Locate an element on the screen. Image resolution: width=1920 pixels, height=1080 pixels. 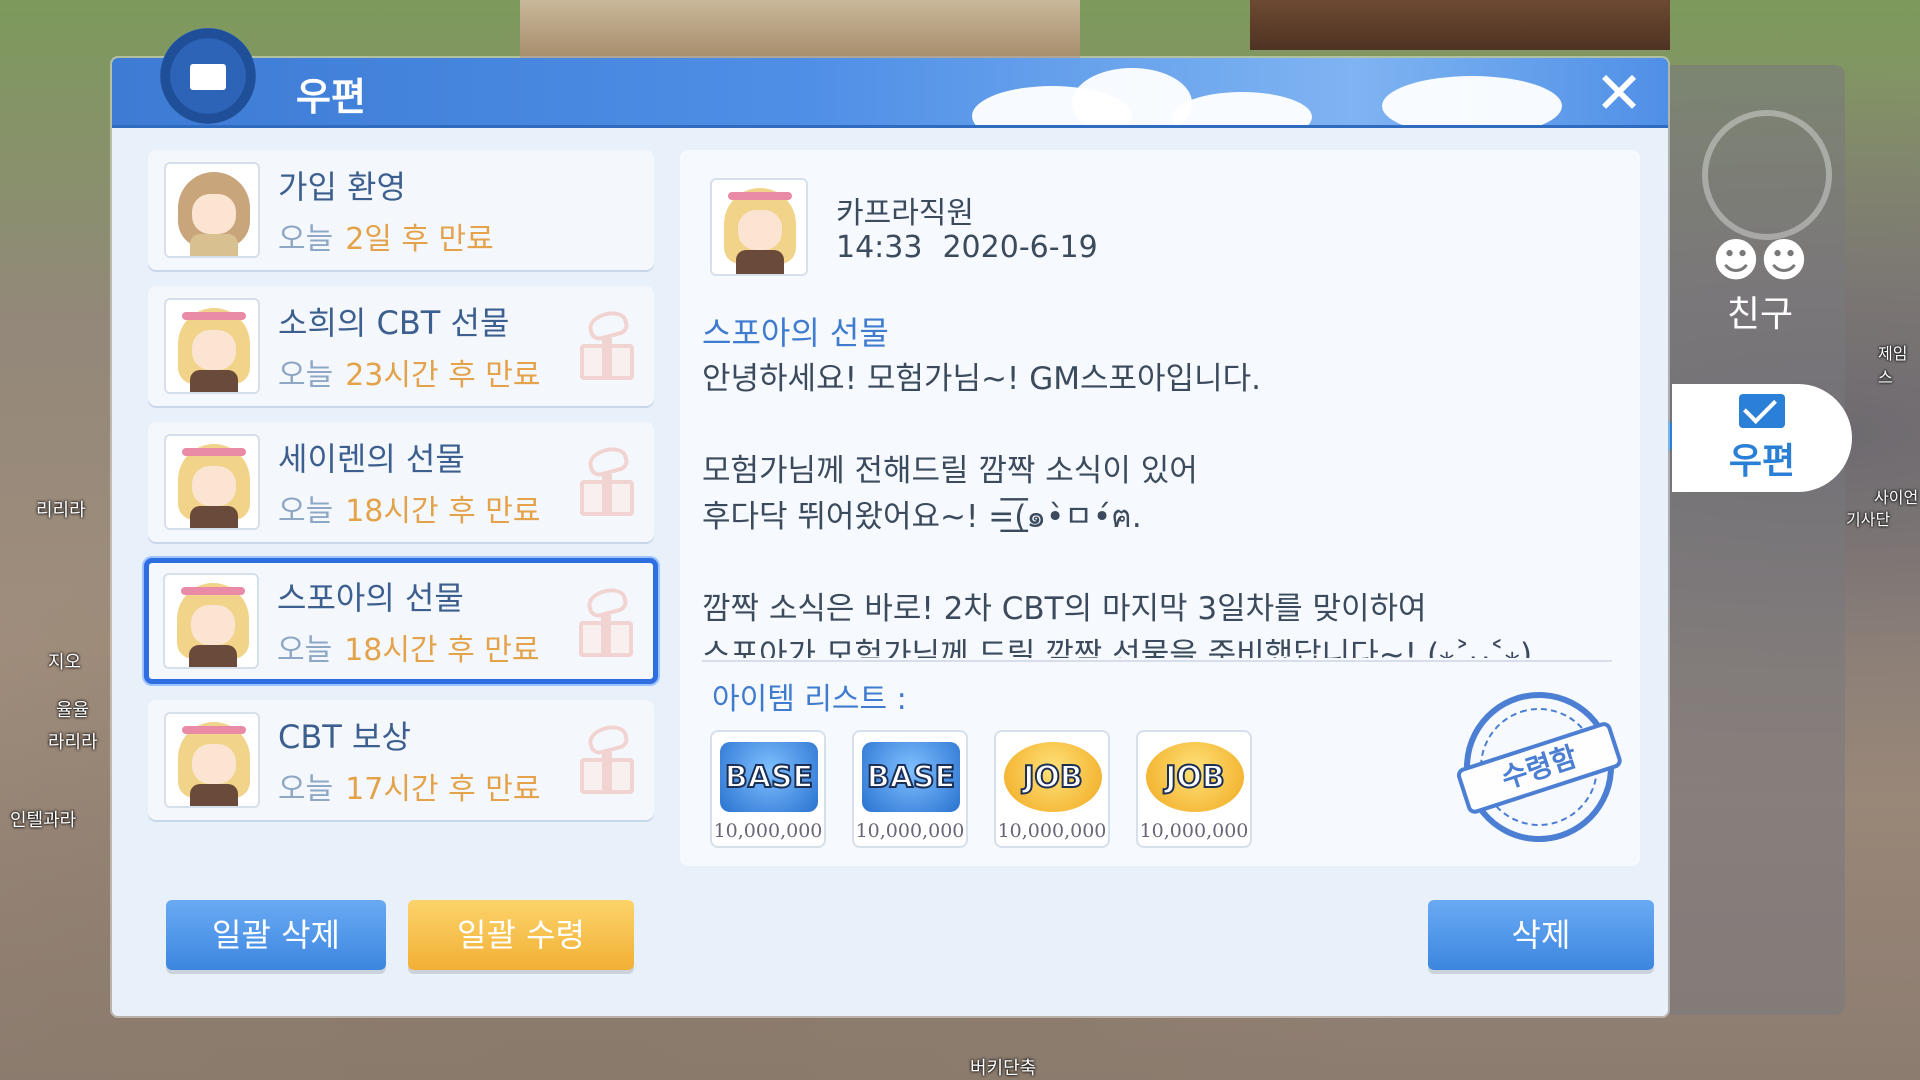
mail-list-item: 소희의 CBT 선물 오늘 23시간 후 만료 is located at coordinates (401, 346).